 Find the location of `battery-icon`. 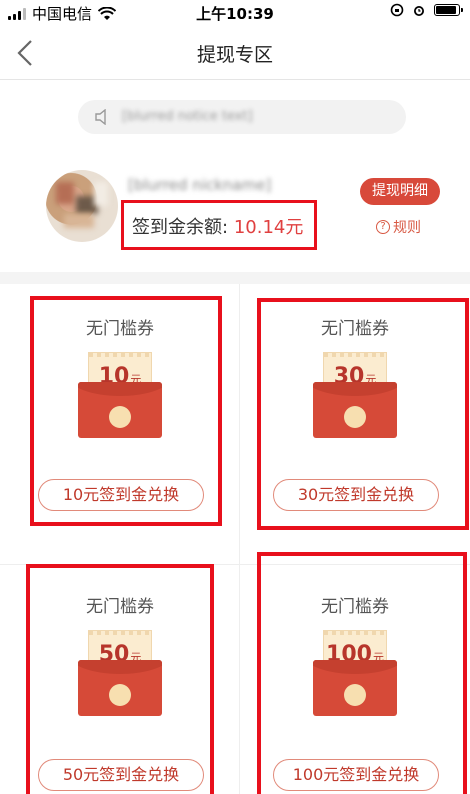

battery-icon is located at coordinates (448, 10).